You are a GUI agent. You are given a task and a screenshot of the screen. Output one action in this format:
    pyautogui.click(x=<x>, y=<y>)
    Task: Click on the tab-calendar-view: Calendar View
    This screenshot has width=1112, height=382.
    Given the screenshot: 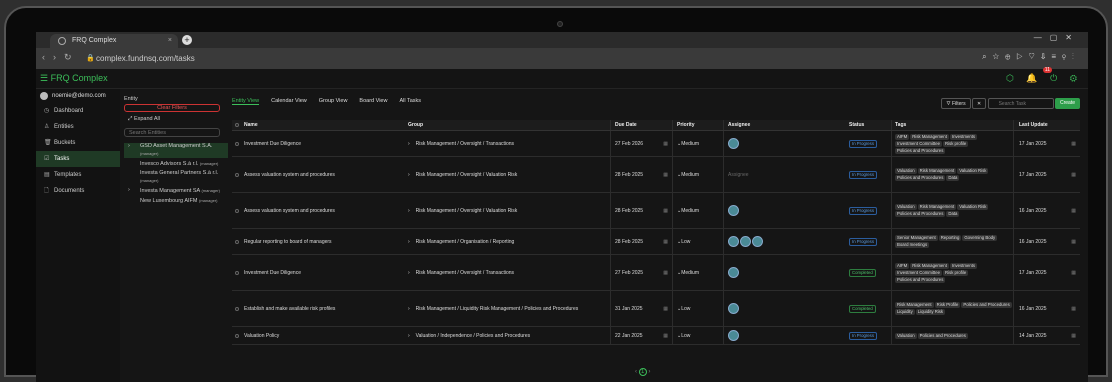 What is the action you would take?
    pyautogui.click(x=289, y=101)
    